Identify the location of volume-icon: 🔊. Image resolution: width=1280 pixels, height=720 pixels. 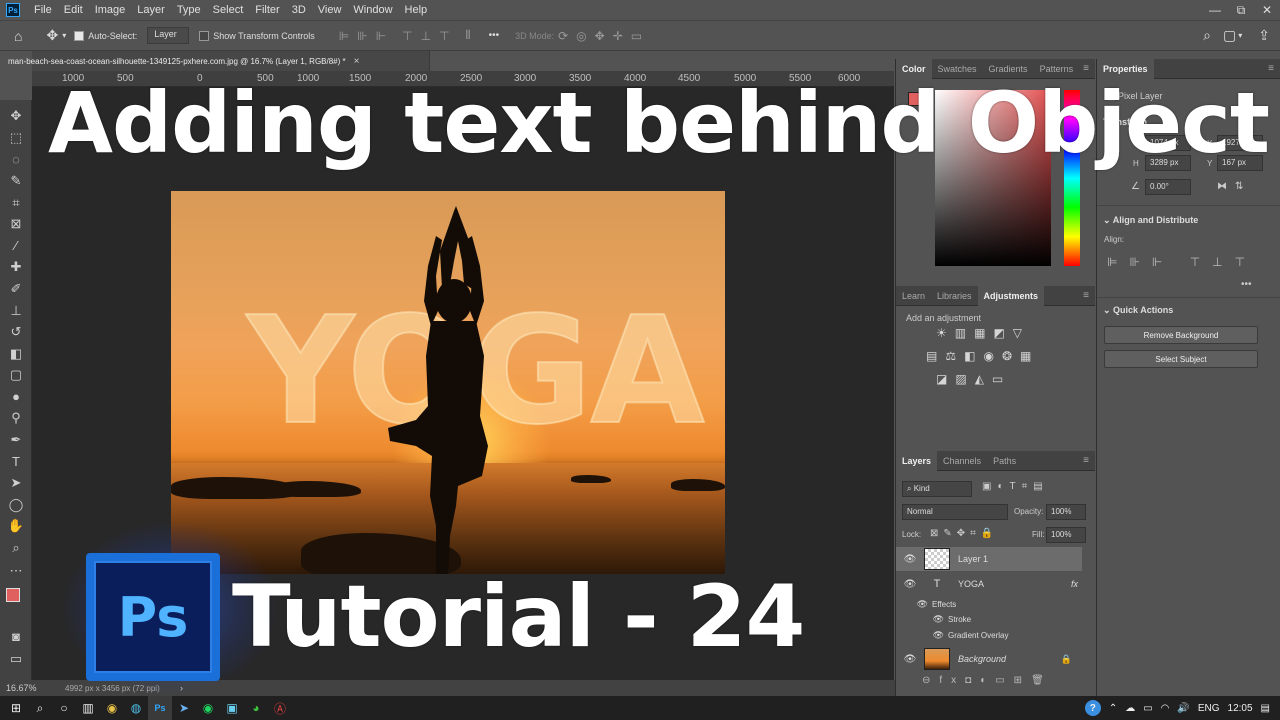
(1183, 708).